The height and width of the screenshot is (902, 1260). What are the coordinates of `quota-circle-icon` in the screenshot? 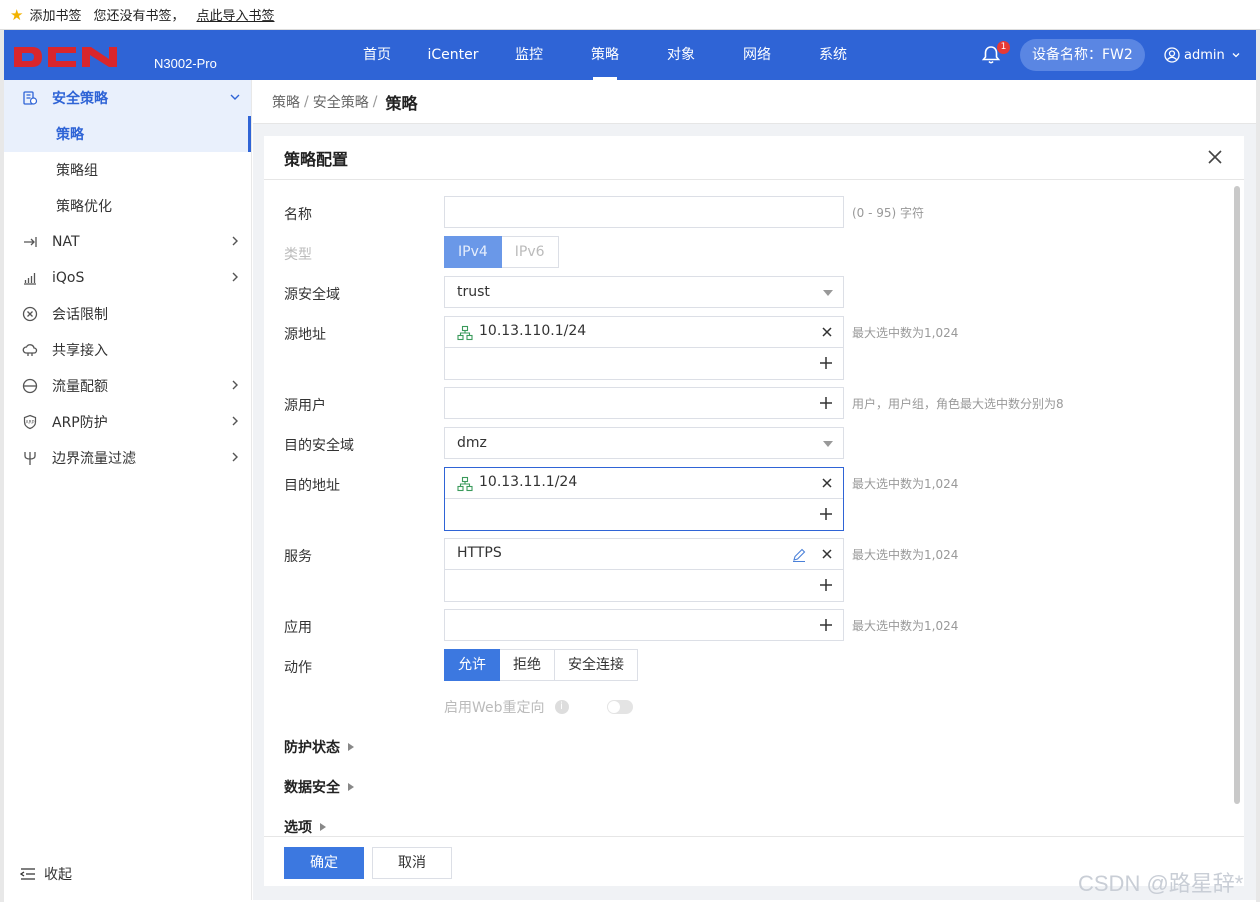 It's located at (30, 386).